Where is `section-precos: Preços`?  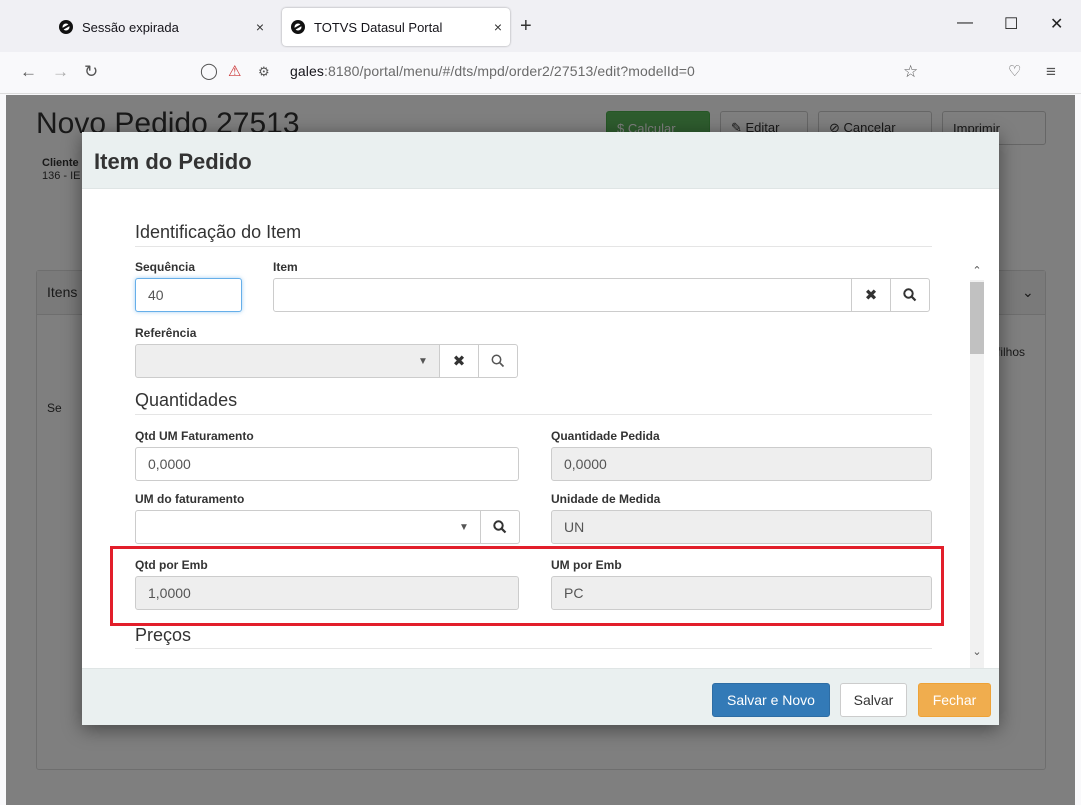 section-precos: Preços is located at coordinates (163, 635).